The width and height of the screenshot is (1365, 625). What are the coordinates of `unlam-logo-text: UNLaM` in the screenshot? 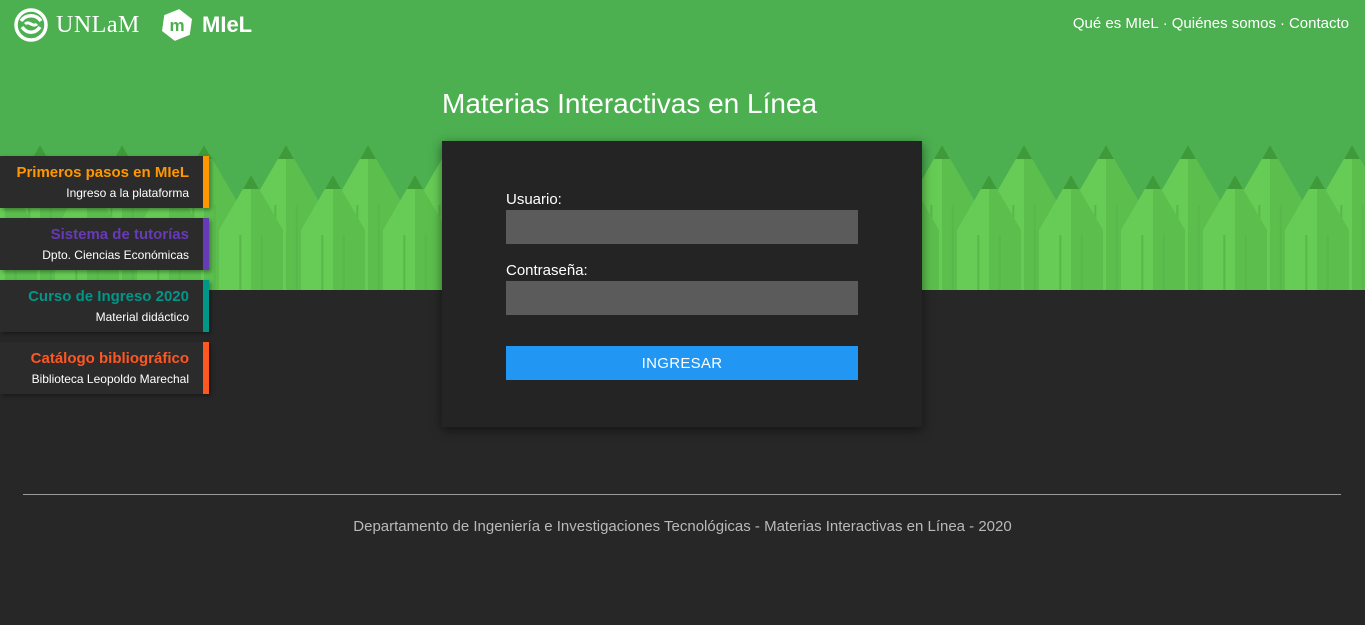 It's located at (98, 24).